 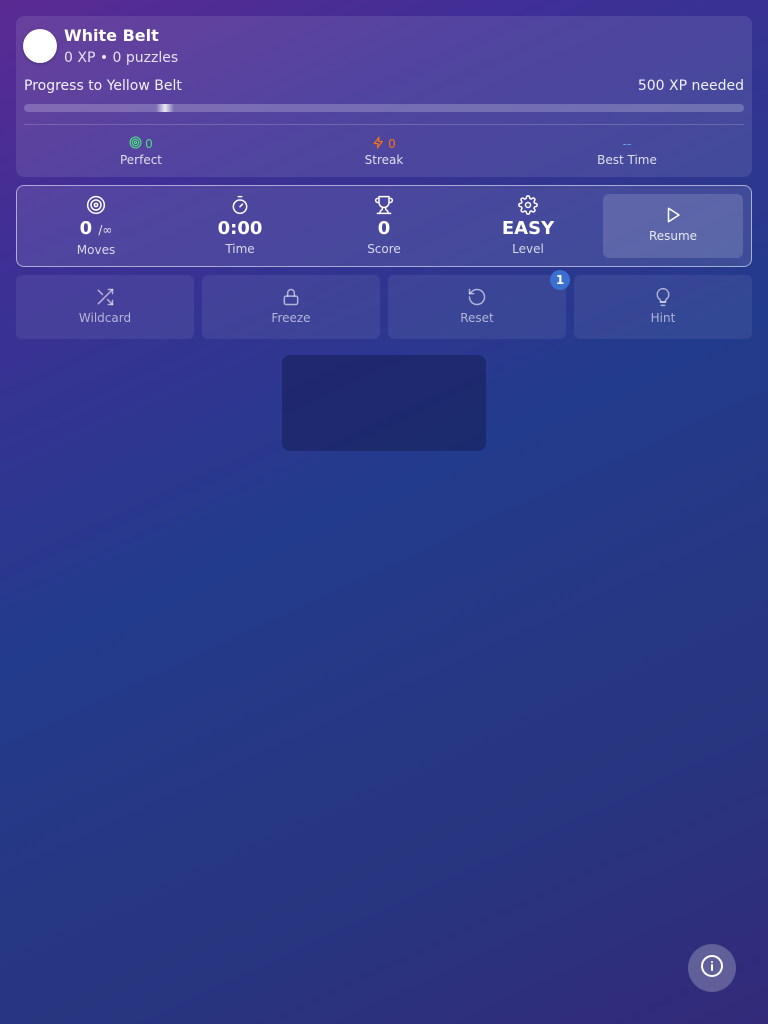 What do you see at coordinates (240, 249) in the screenshot?
I see `time-label: Time` at bounding box center [240, 249].